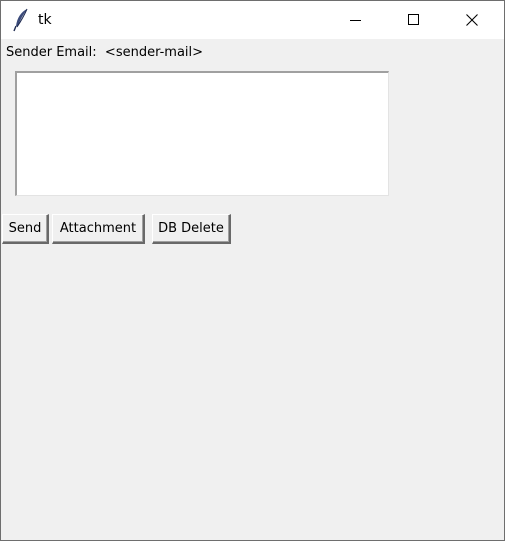 Image resolution: width=505 pixels, height=541 pixels. I want to click on window-title: tk, so click(45, 20).